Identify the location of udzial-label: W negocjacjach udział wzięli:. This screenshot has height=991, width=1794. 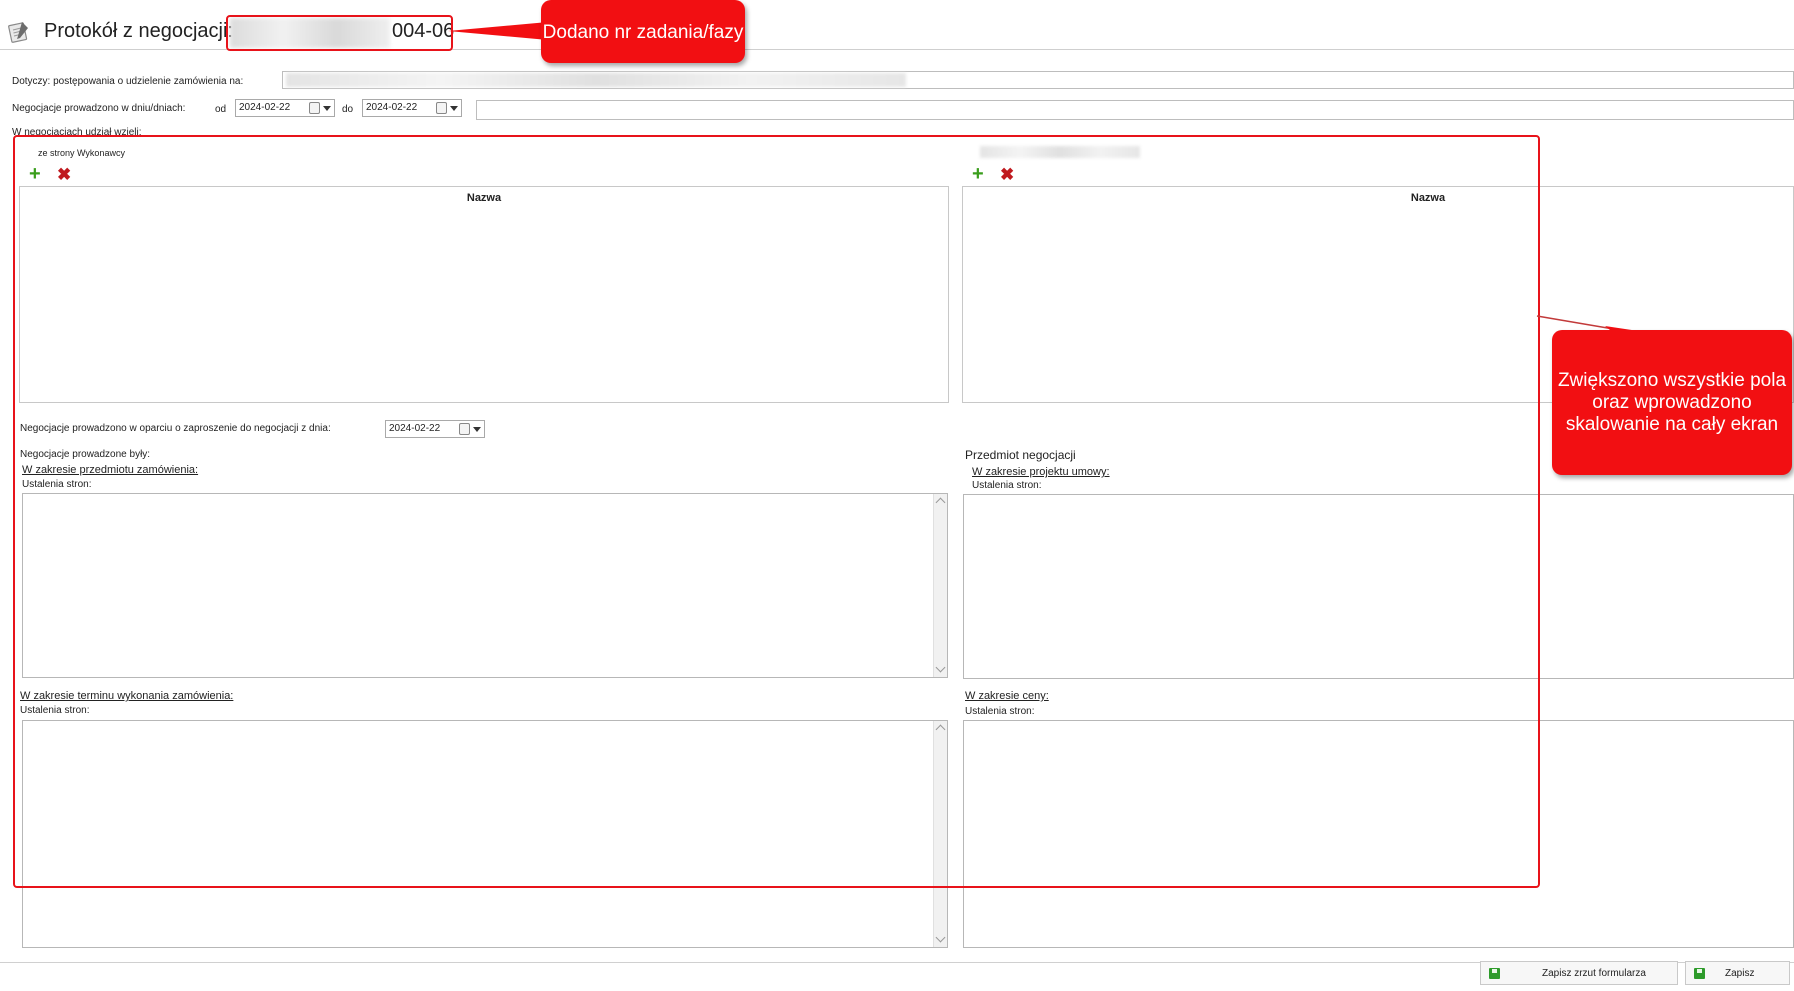
(77, 132).